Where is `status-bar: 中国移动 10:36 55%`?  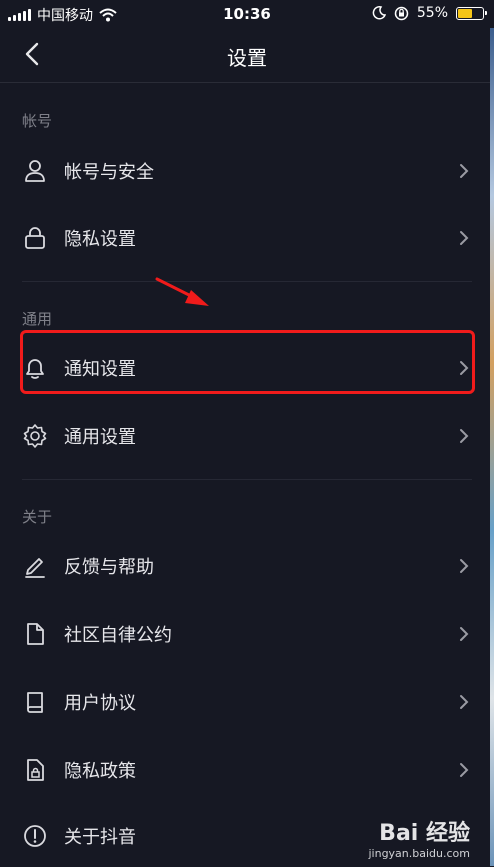 status-bar: 中国移动 10:36 55% is located at coordinates (247, 14).